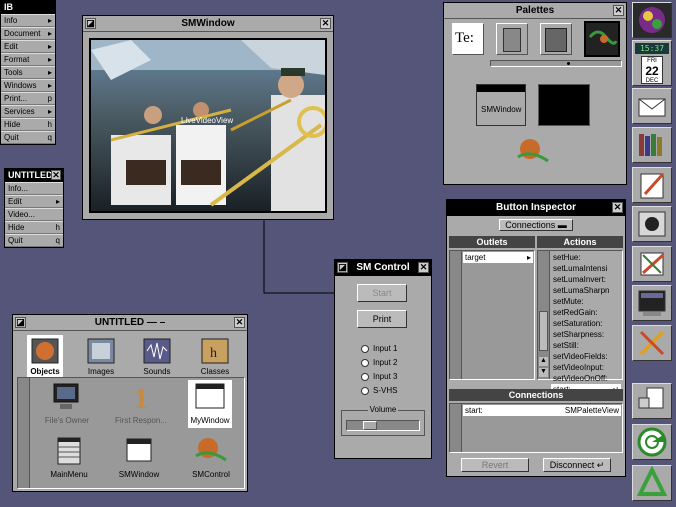 The height and width of the screenshot is (507, 676). I want to click on objects-scrollbar, so click(24, 433).